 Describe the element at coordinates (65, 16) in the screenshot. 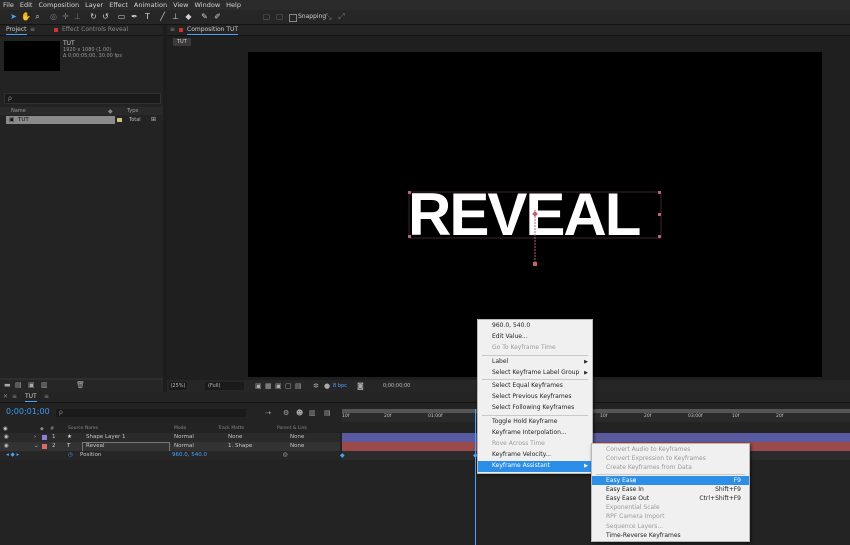

I see `pan-behind-tool-icon: ✛` at that location.